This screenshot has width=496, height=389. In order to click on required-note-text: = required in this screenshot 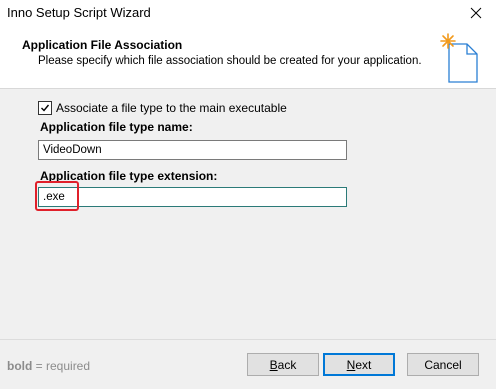, I will do `click(61, 366)`.